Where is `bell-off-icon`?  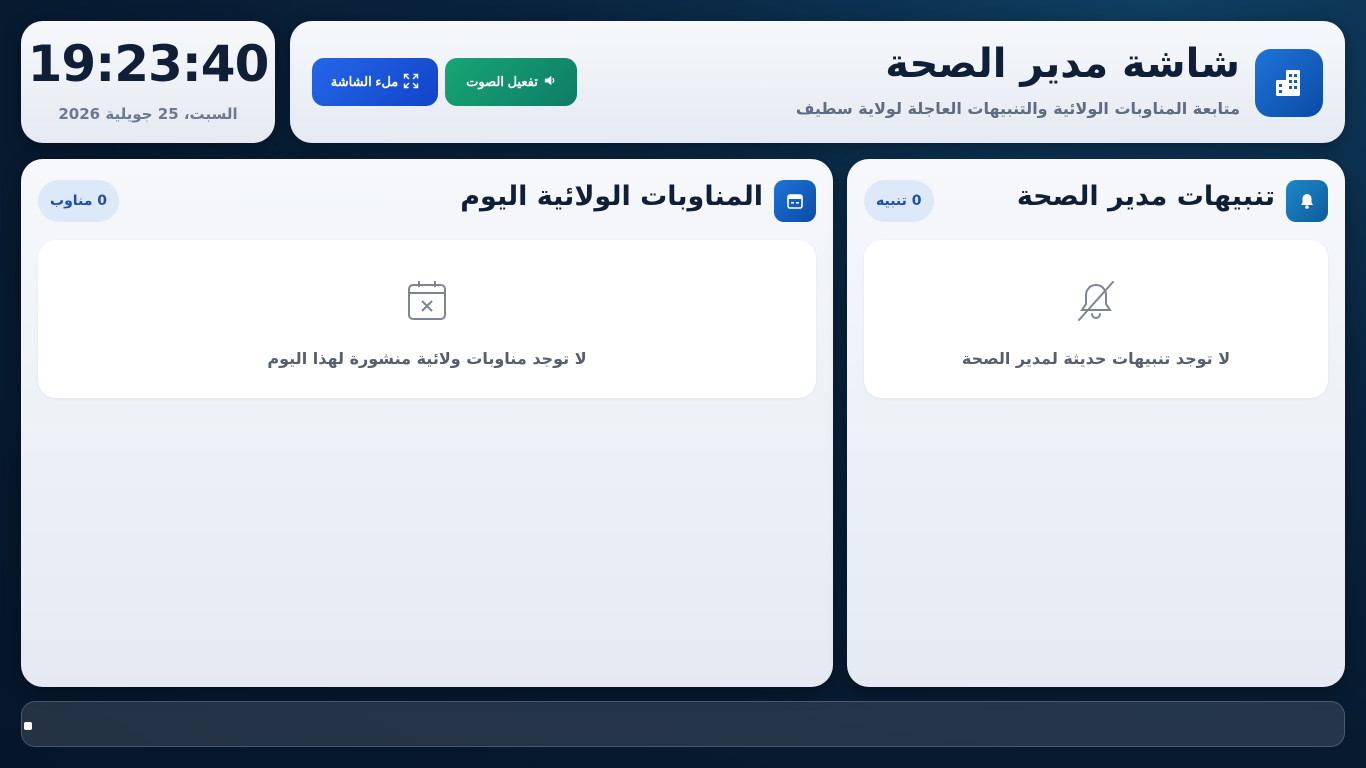
bell-off-icon is located at coordinates (1096, 301).